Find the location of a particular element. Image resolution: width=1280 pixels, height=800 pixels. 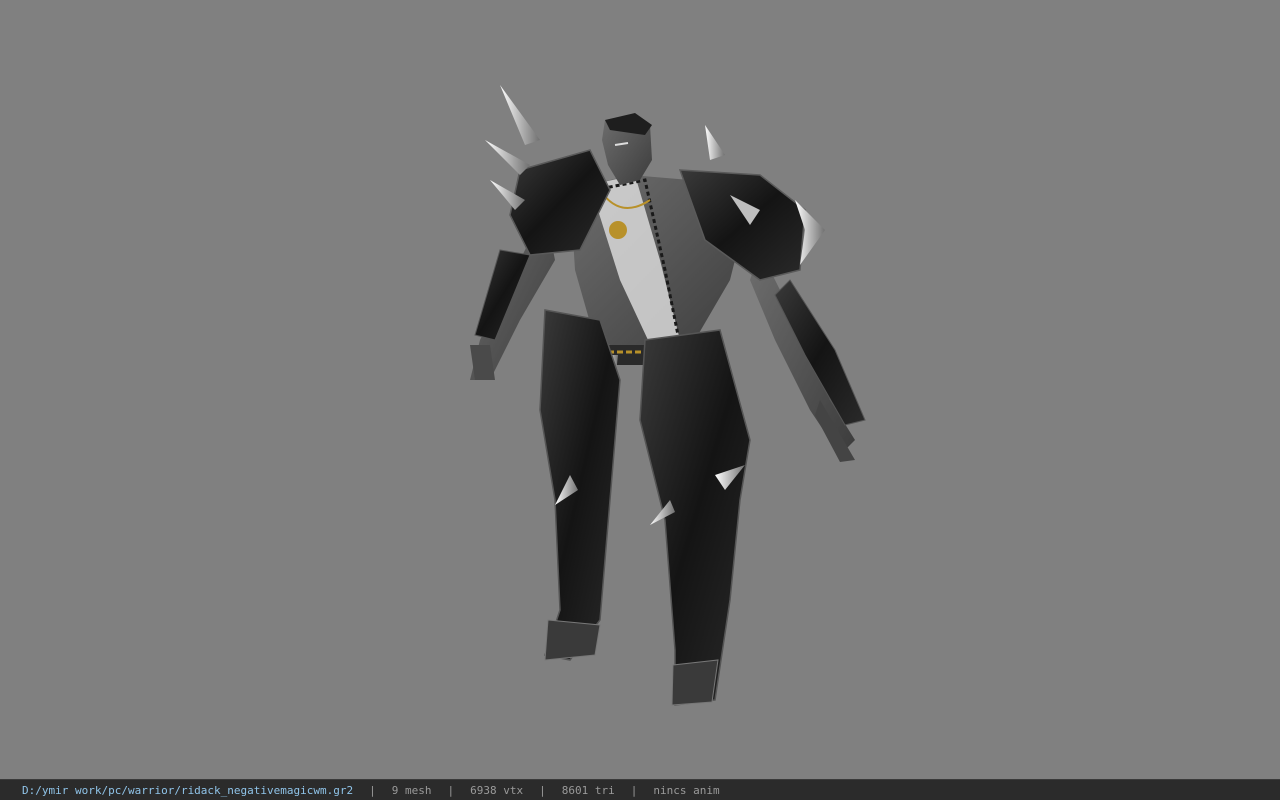

mesh-count: 9 mesh is located at coordinates (411, 790).